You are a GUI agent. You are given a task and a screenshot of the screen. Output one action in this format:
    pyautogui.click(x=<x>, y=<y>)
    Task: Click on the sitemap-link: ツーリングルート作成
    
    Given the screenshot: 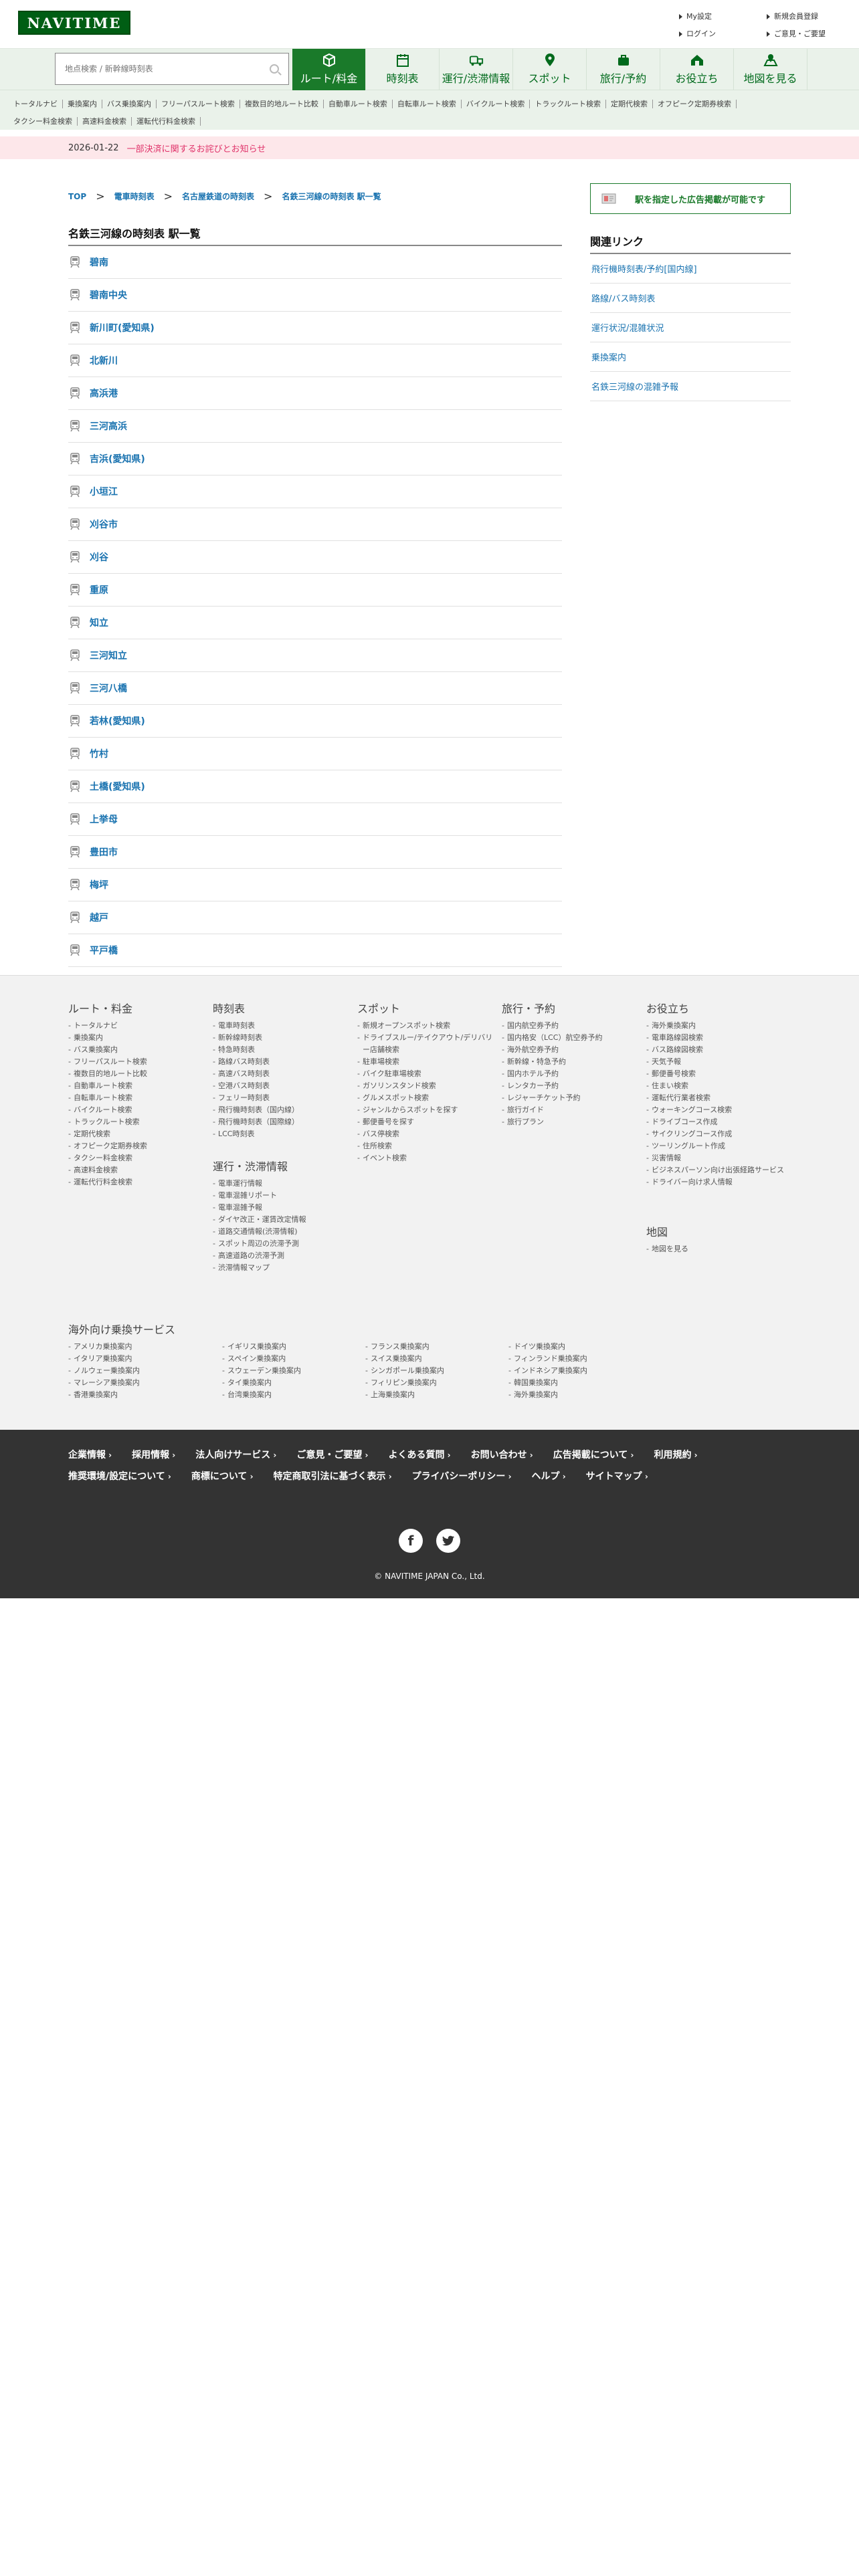 What is the action you would take?
    pyautogui.click(x=720, y=1146)
    